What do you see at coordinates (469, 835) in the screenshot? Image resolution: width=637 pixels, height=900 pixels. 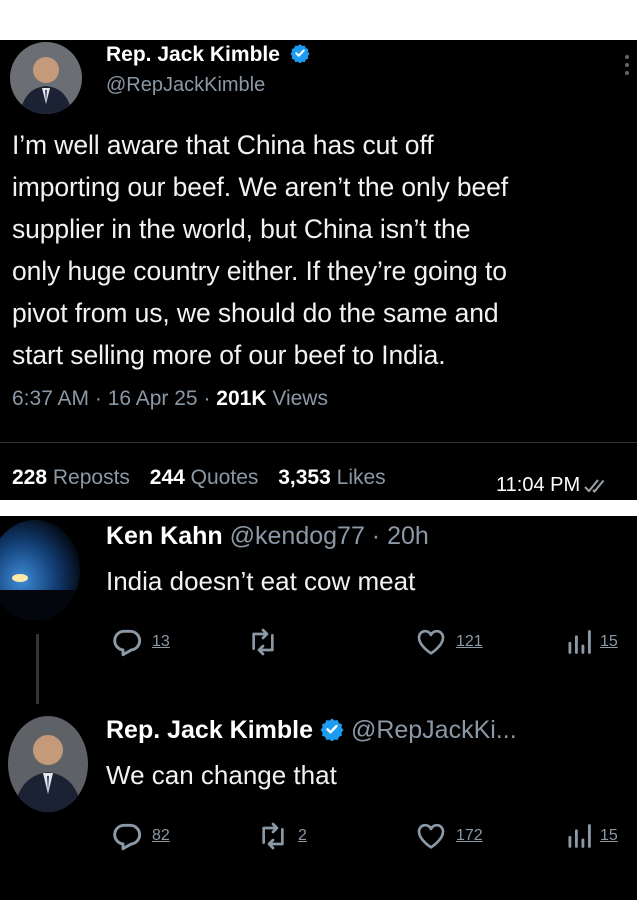 I see `like-count: 172` at bounding box center [469, 835].